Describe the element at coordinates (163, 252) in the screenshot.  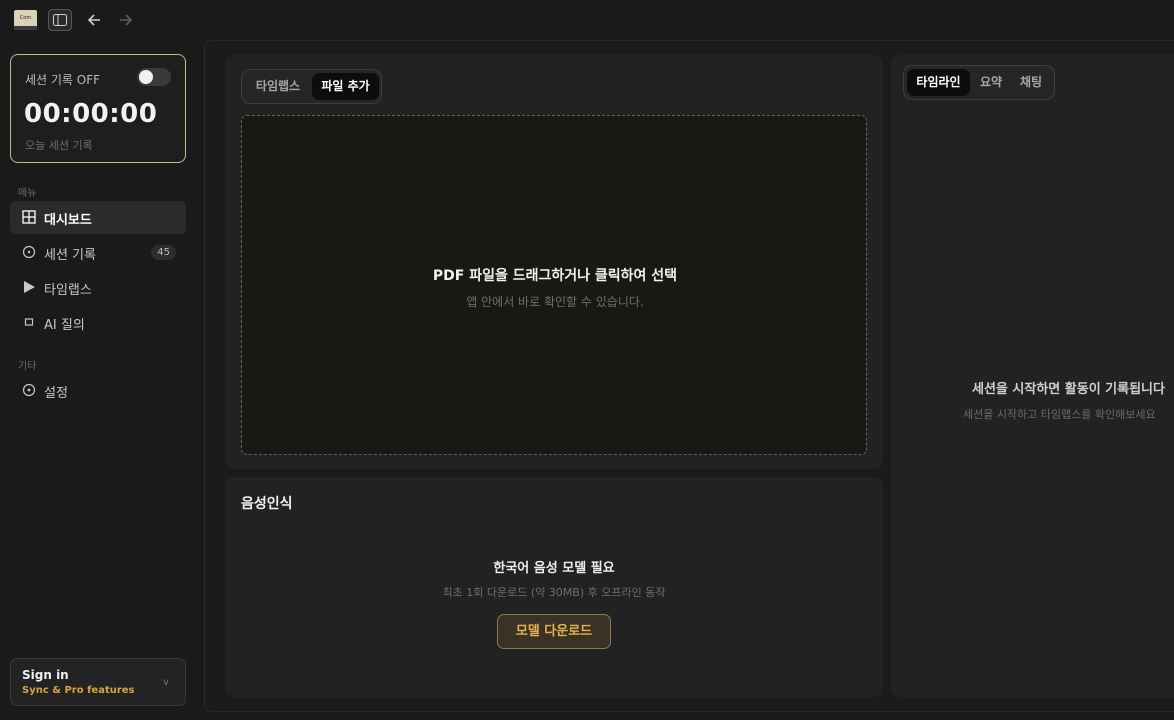
I see `count-badge: 45` at that location.